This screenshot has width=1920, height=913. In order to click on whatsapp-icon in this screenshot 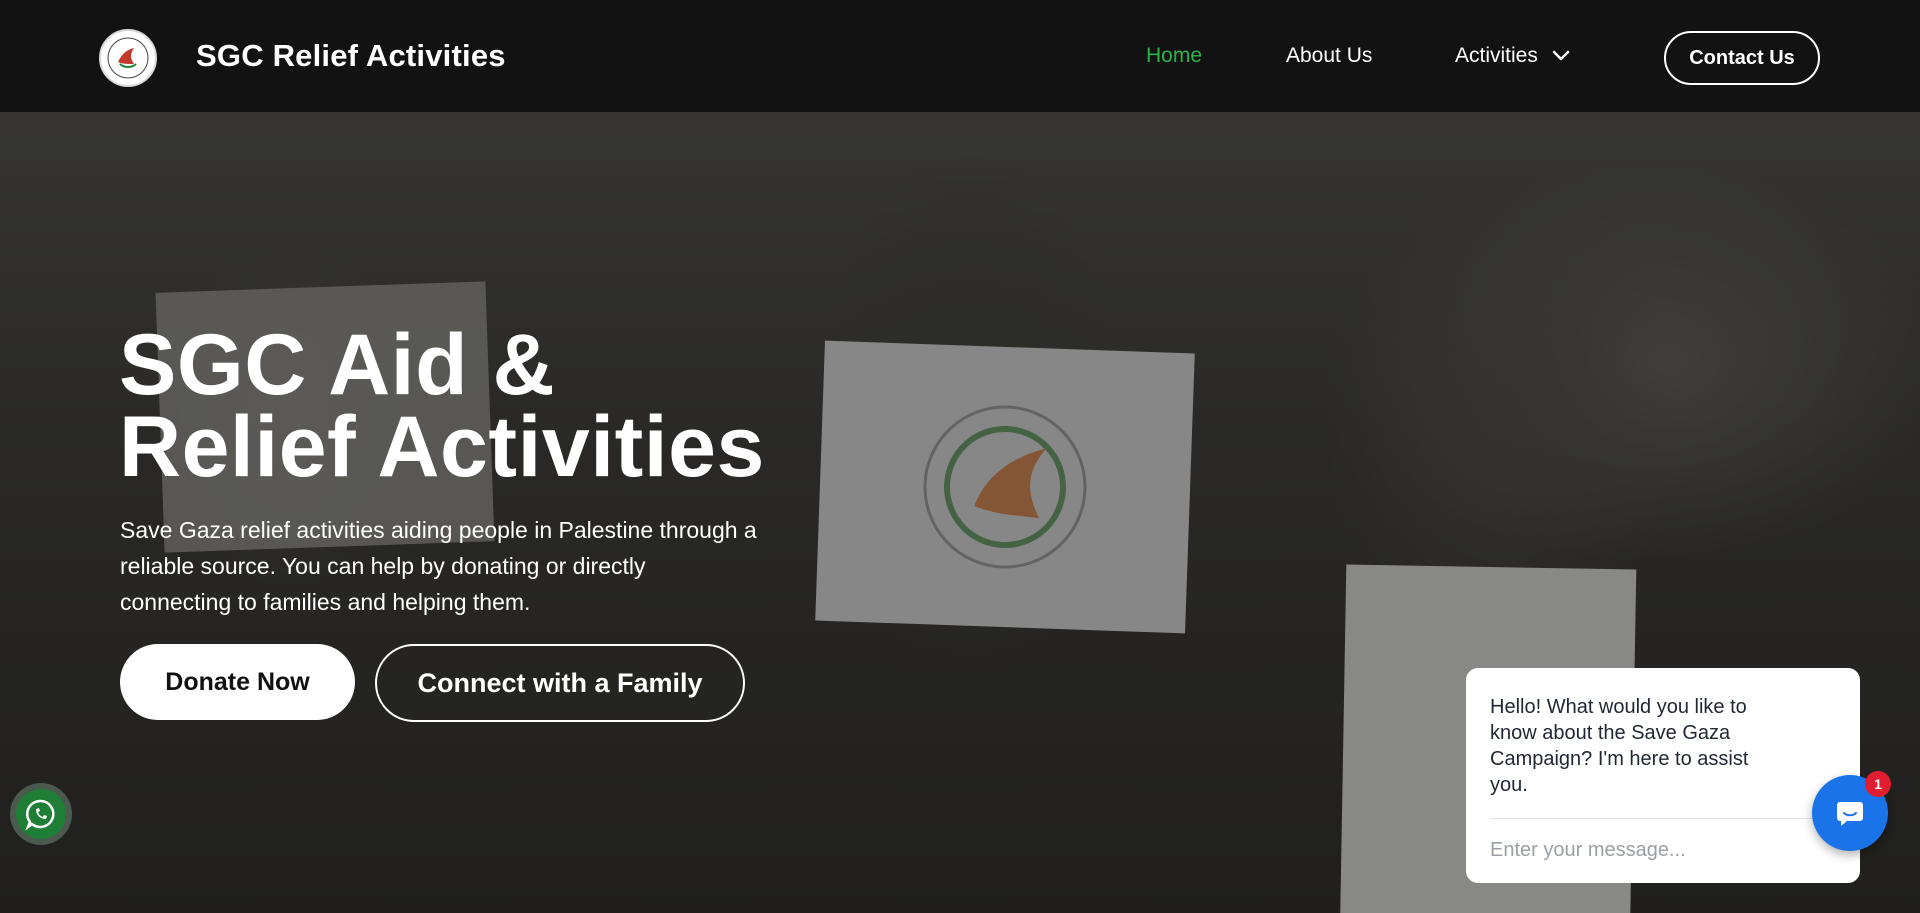, I will do `click(40, 815)`.